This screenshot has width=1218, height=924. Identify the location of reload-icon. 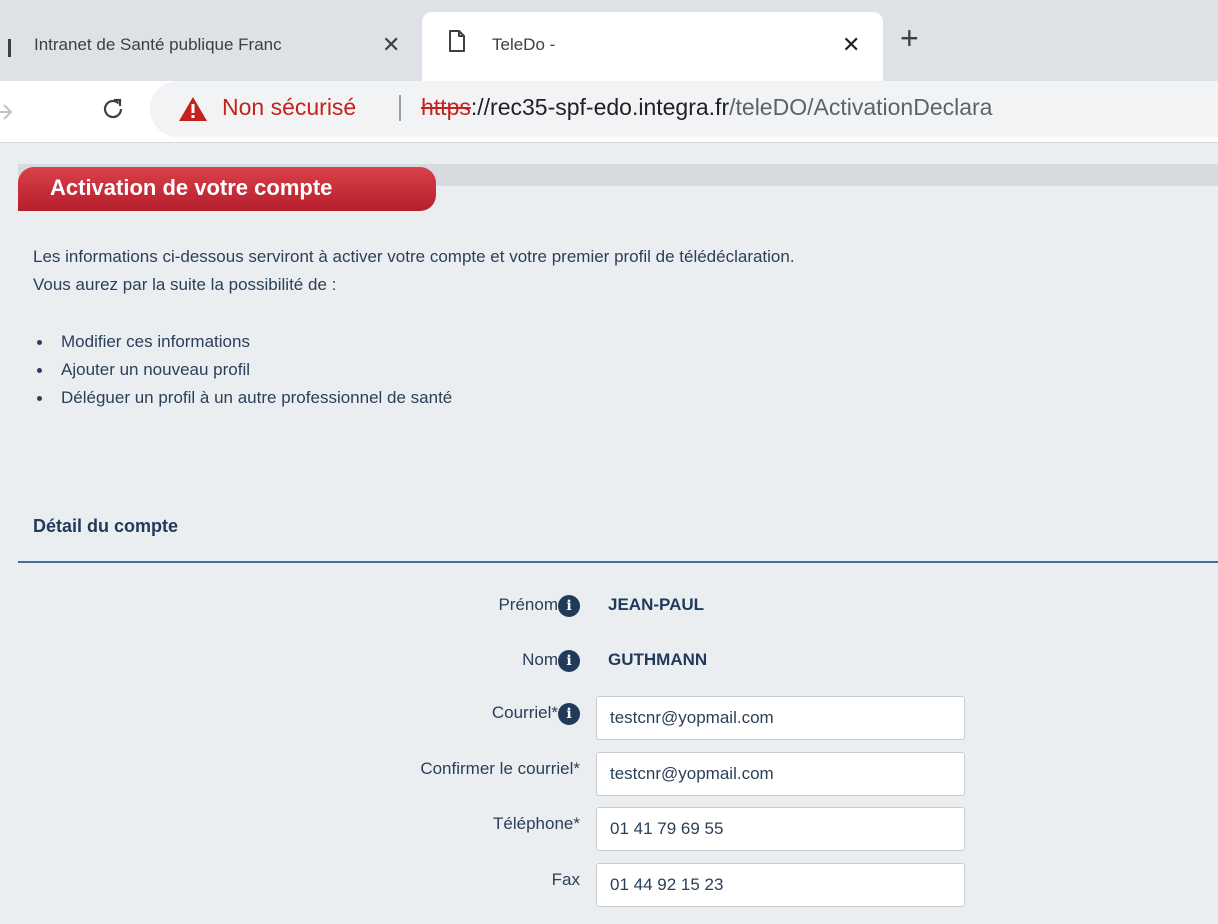
(113, 111).